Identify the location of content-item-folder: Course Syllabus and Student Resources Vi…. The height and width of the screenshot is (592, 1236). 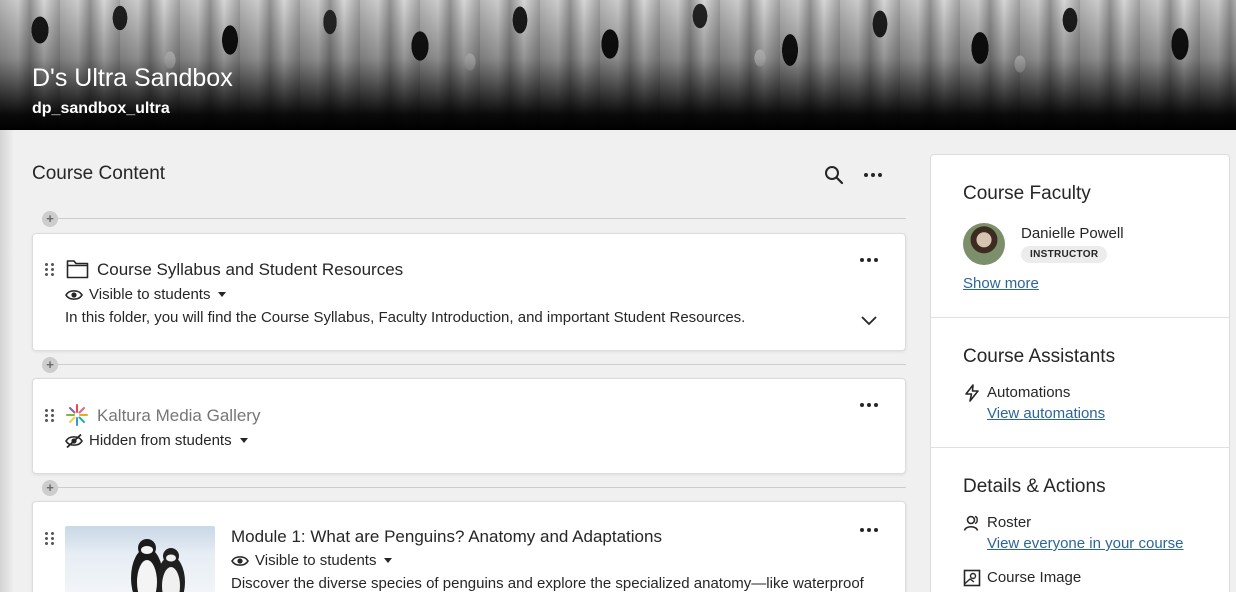
(469, 292).